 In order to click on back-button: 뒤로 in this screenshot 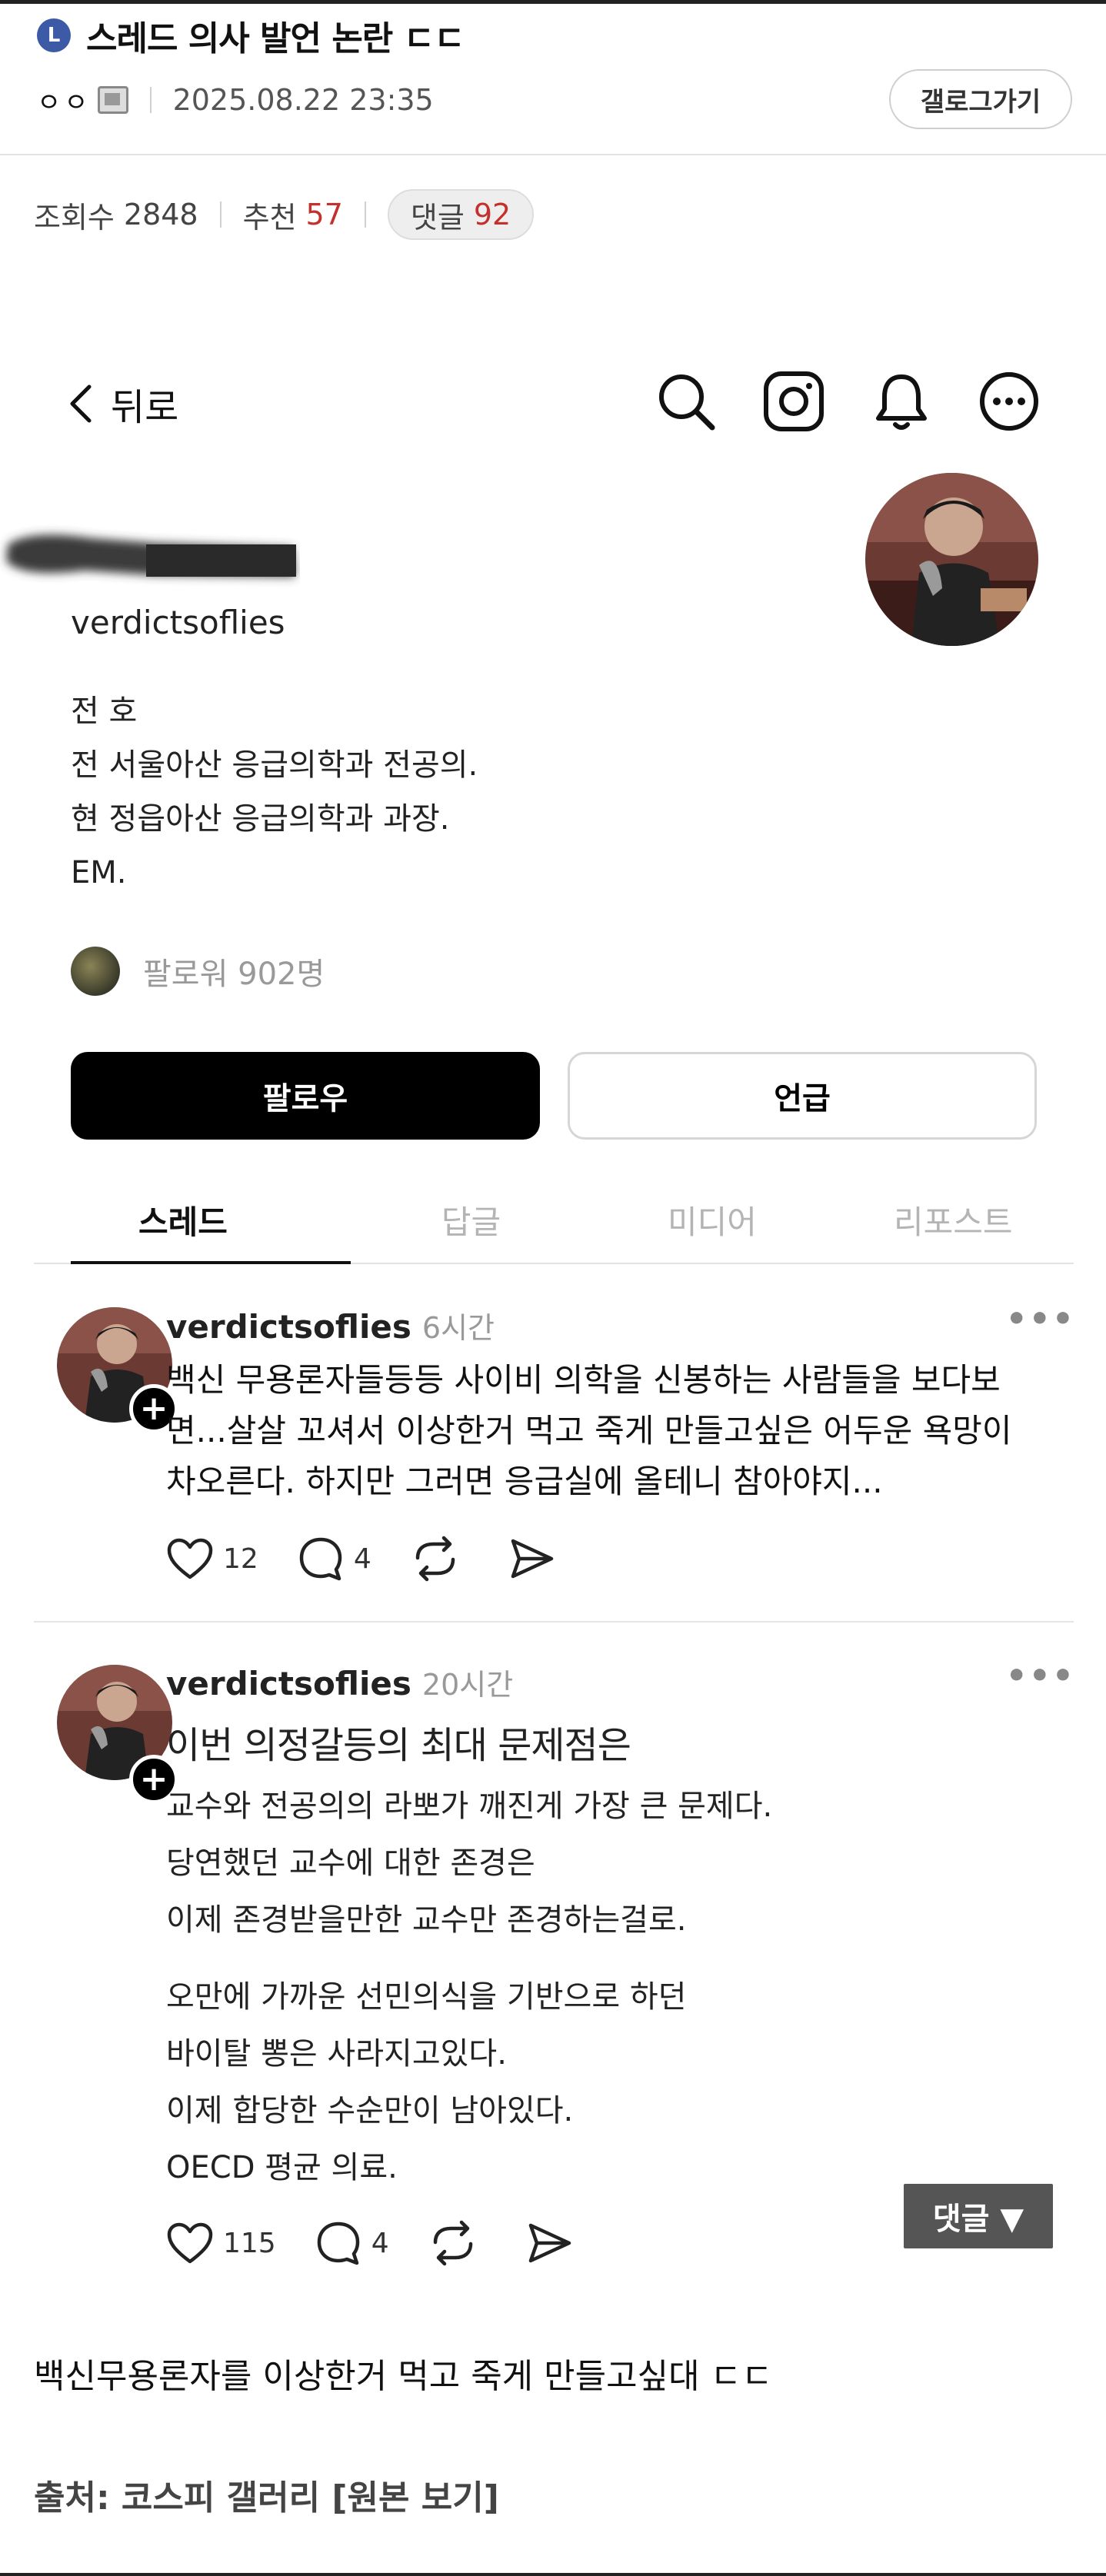, I will do `click(123, 404)`.